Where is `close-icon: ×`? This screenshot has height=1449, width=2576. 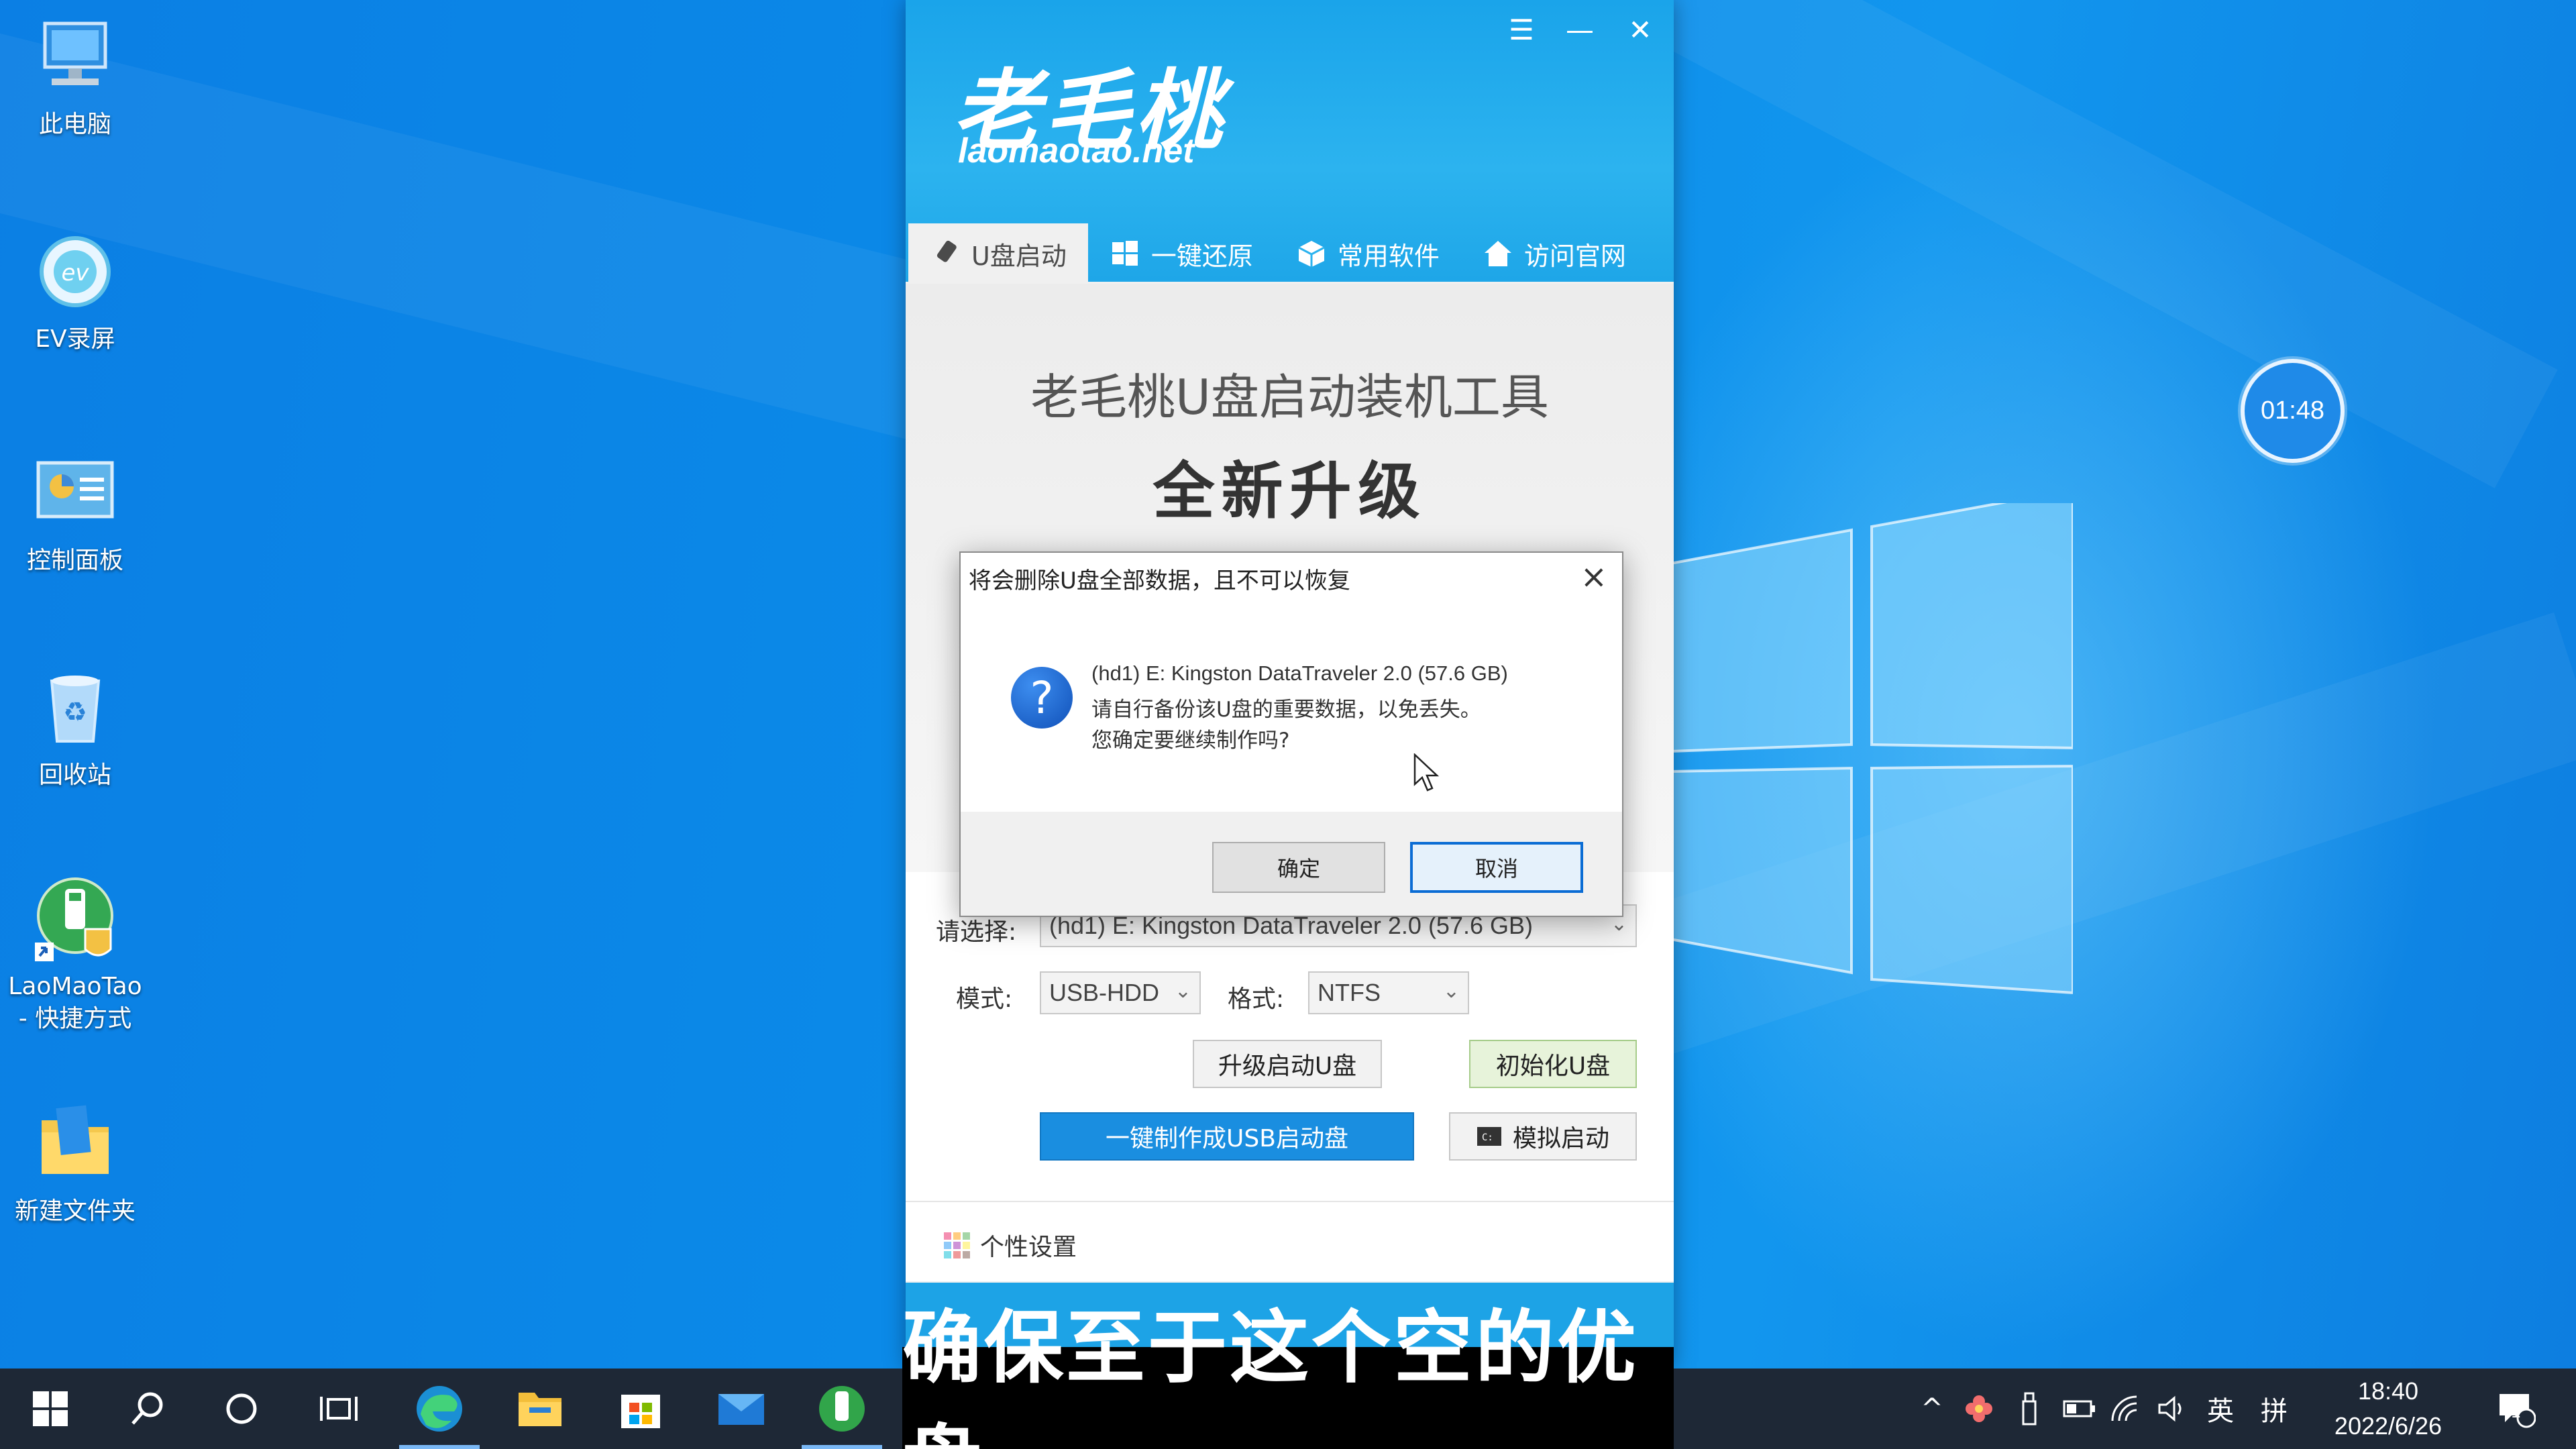 close-icon: × is located at coordinates (1593, 577).